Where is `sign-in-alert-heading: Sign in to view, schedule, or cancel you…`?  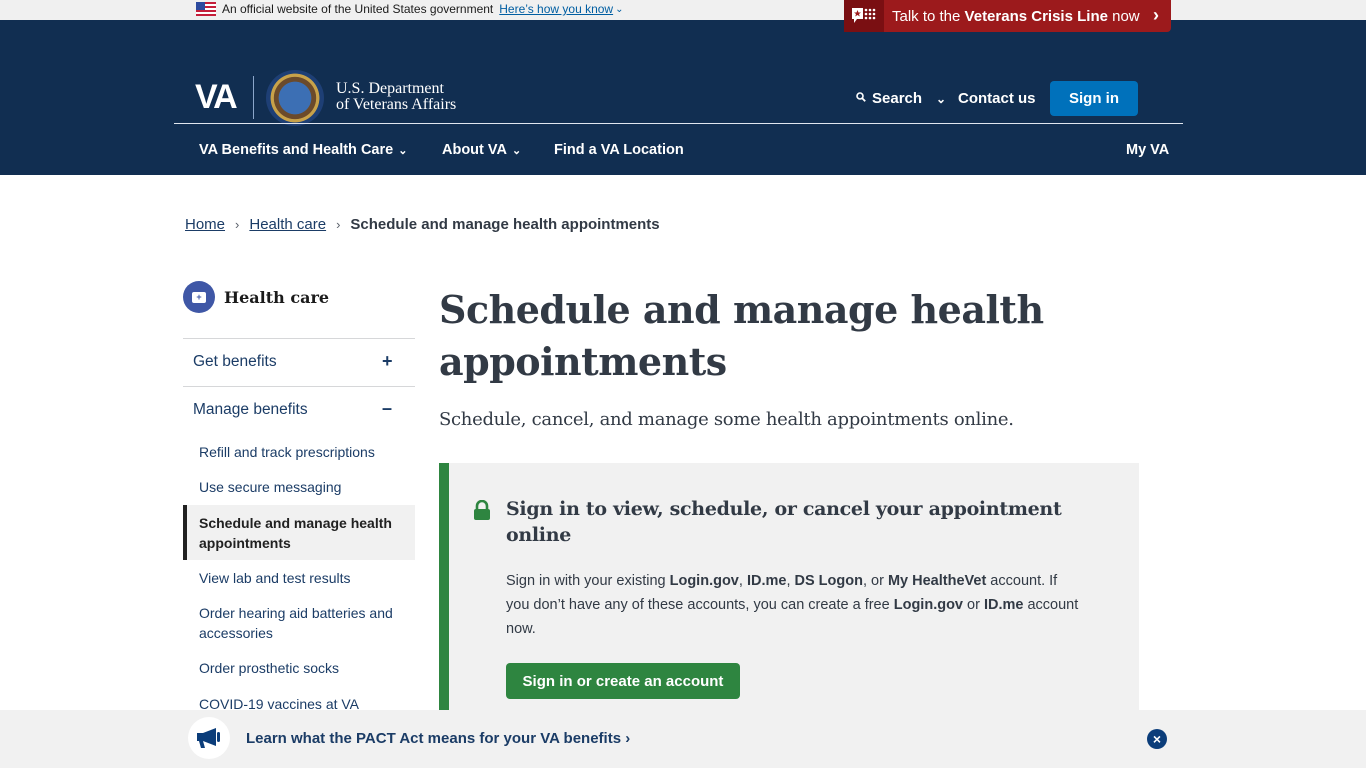
sign-in-alert-heading: Sign in to view, schedule, or cancel you… is located at coordinates (784, 522).